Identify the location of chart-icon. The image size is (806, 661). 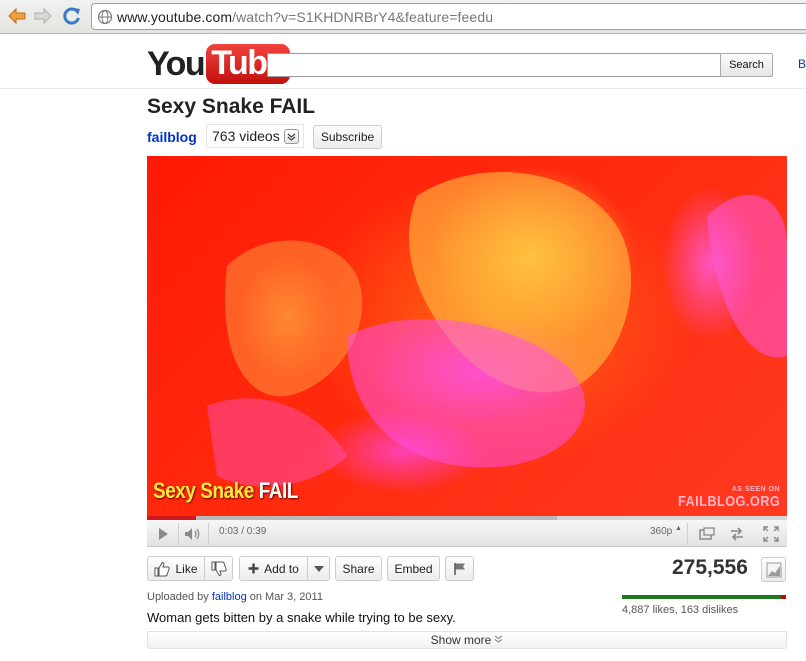
(773, 569).